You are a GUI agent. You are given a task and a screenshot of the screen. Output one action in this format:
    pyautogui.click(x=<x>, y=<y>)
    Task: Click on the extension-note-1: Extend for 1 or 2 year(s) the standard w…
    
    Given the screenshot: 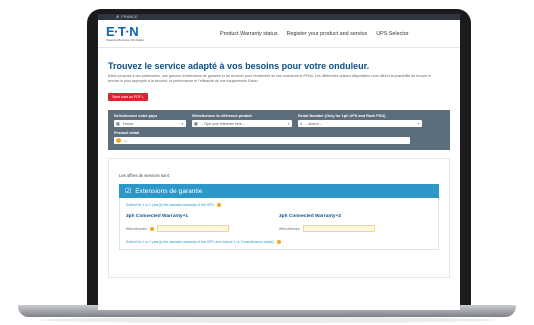 What is the action you would take?
    pyautogui.click(x=279, y=205)
    